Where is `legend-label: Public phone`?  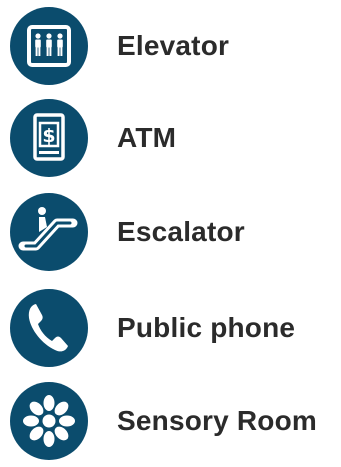
legend-label: Public phone is located at coordinates (206, 327).